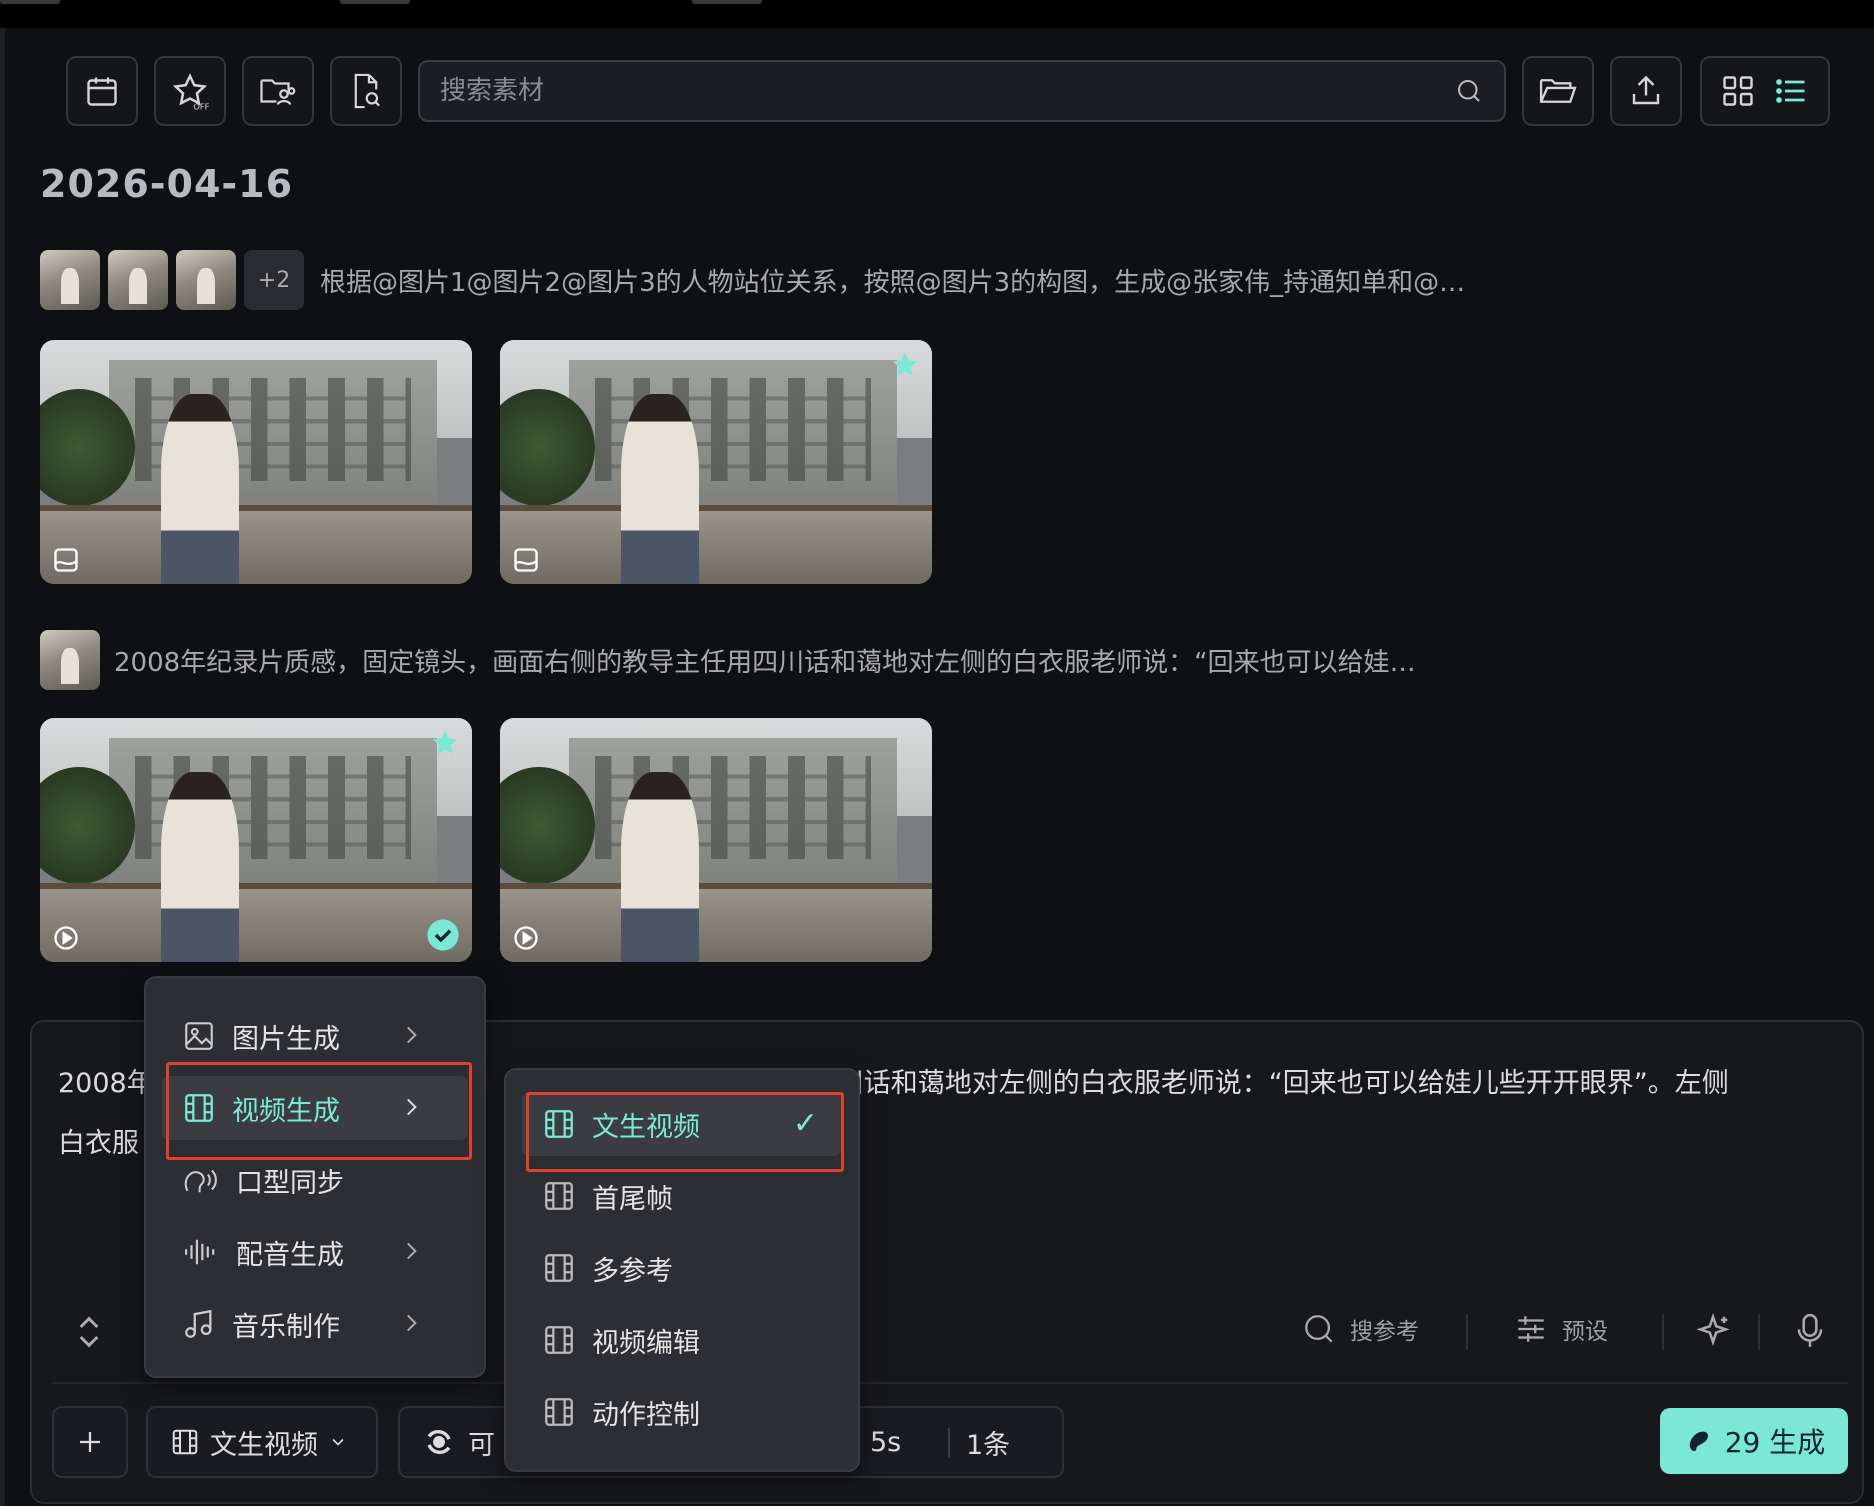  I want to click on plus-icon, so click(90, 1442).